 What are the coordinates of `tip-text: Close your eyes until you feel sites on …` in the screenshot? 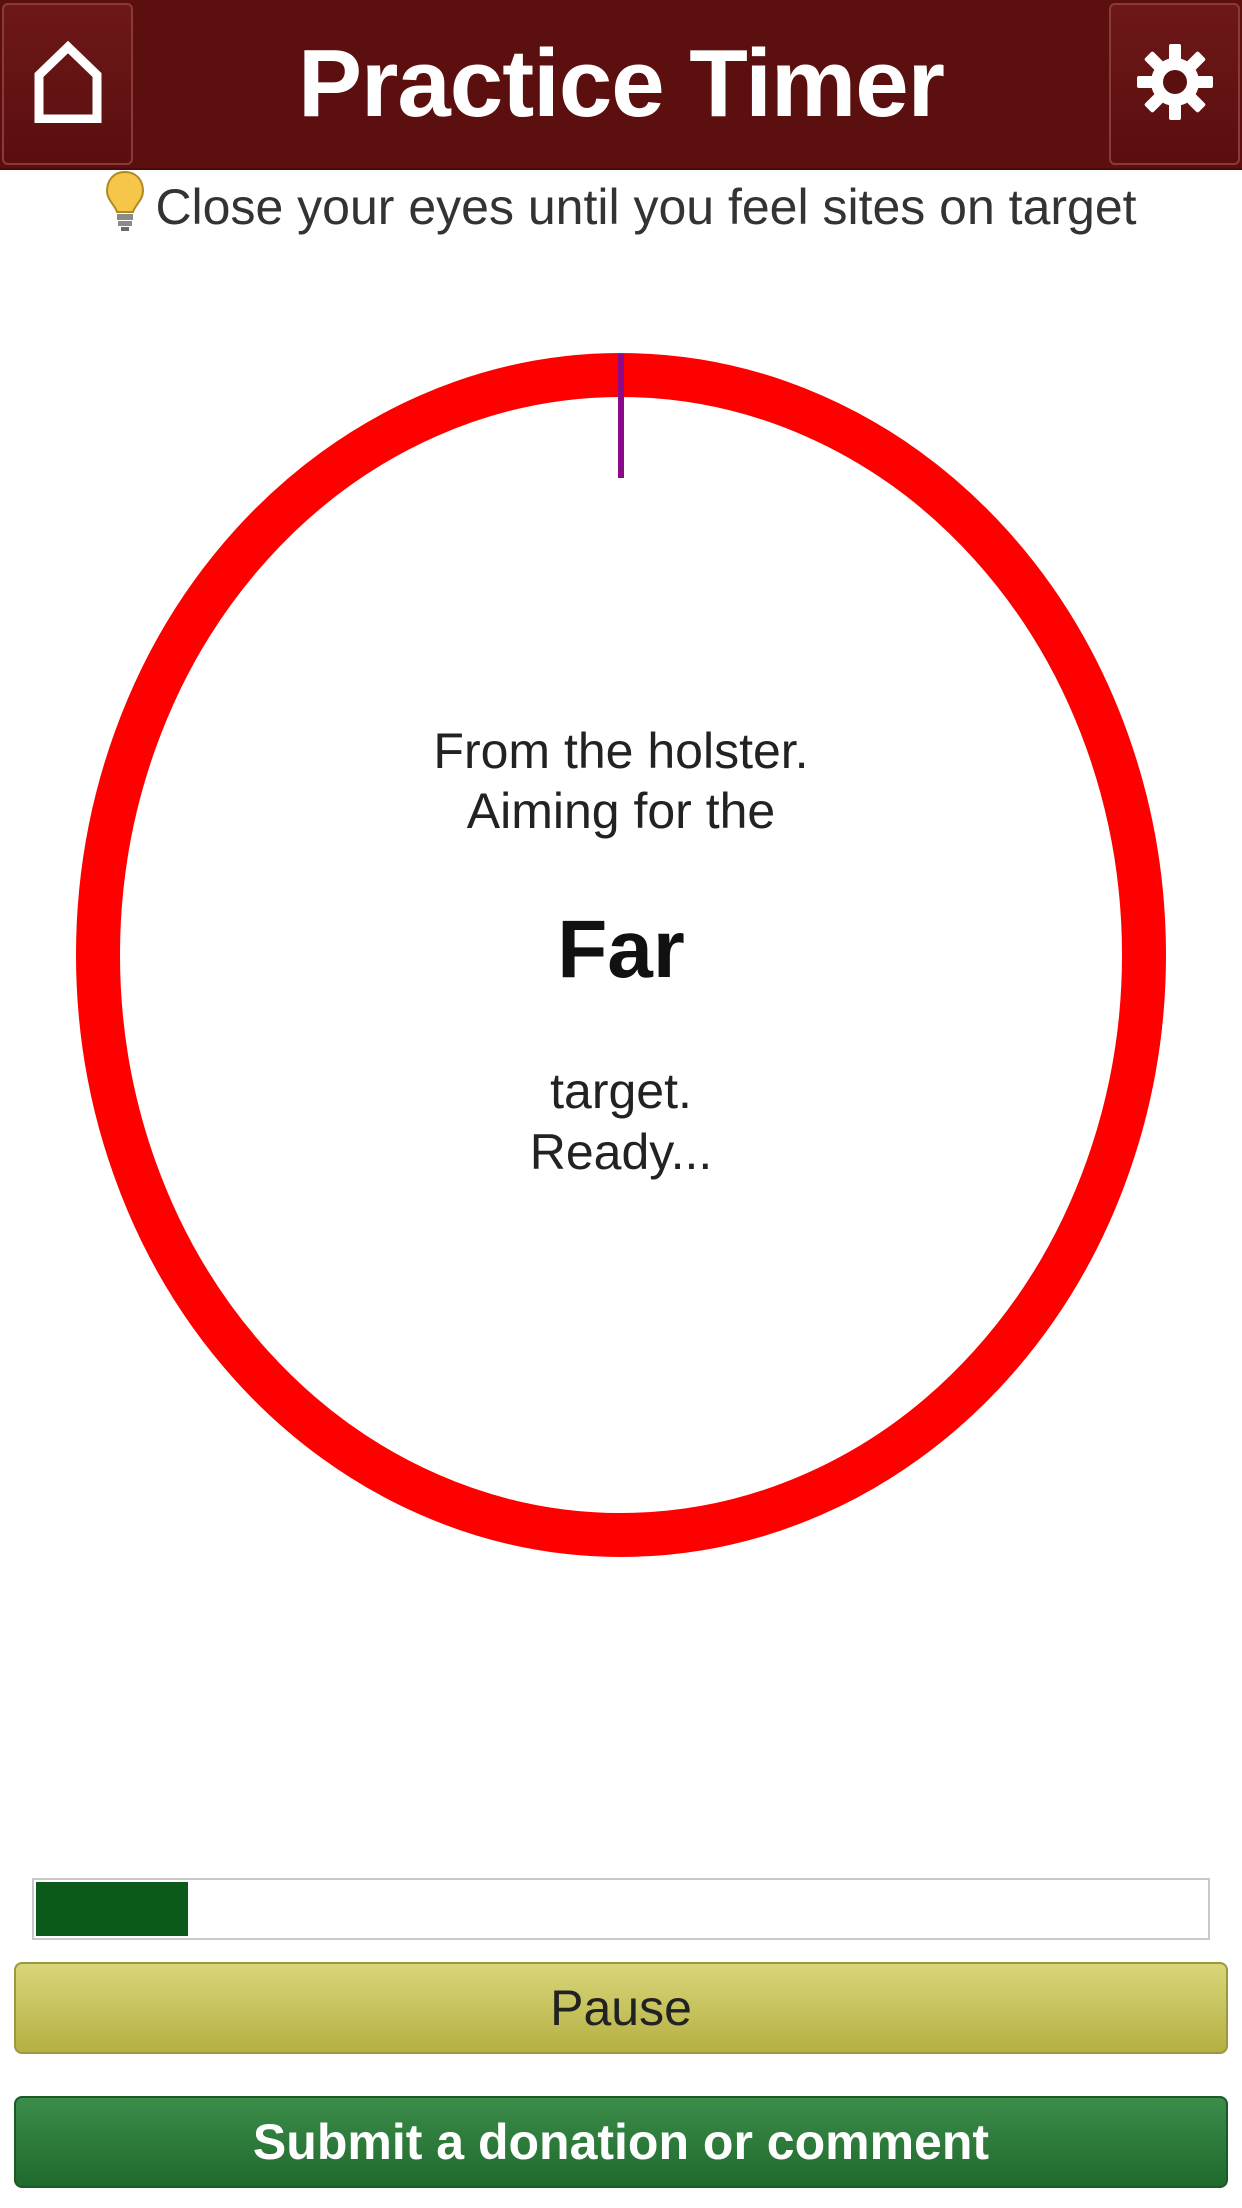 It's located at (646, 207).